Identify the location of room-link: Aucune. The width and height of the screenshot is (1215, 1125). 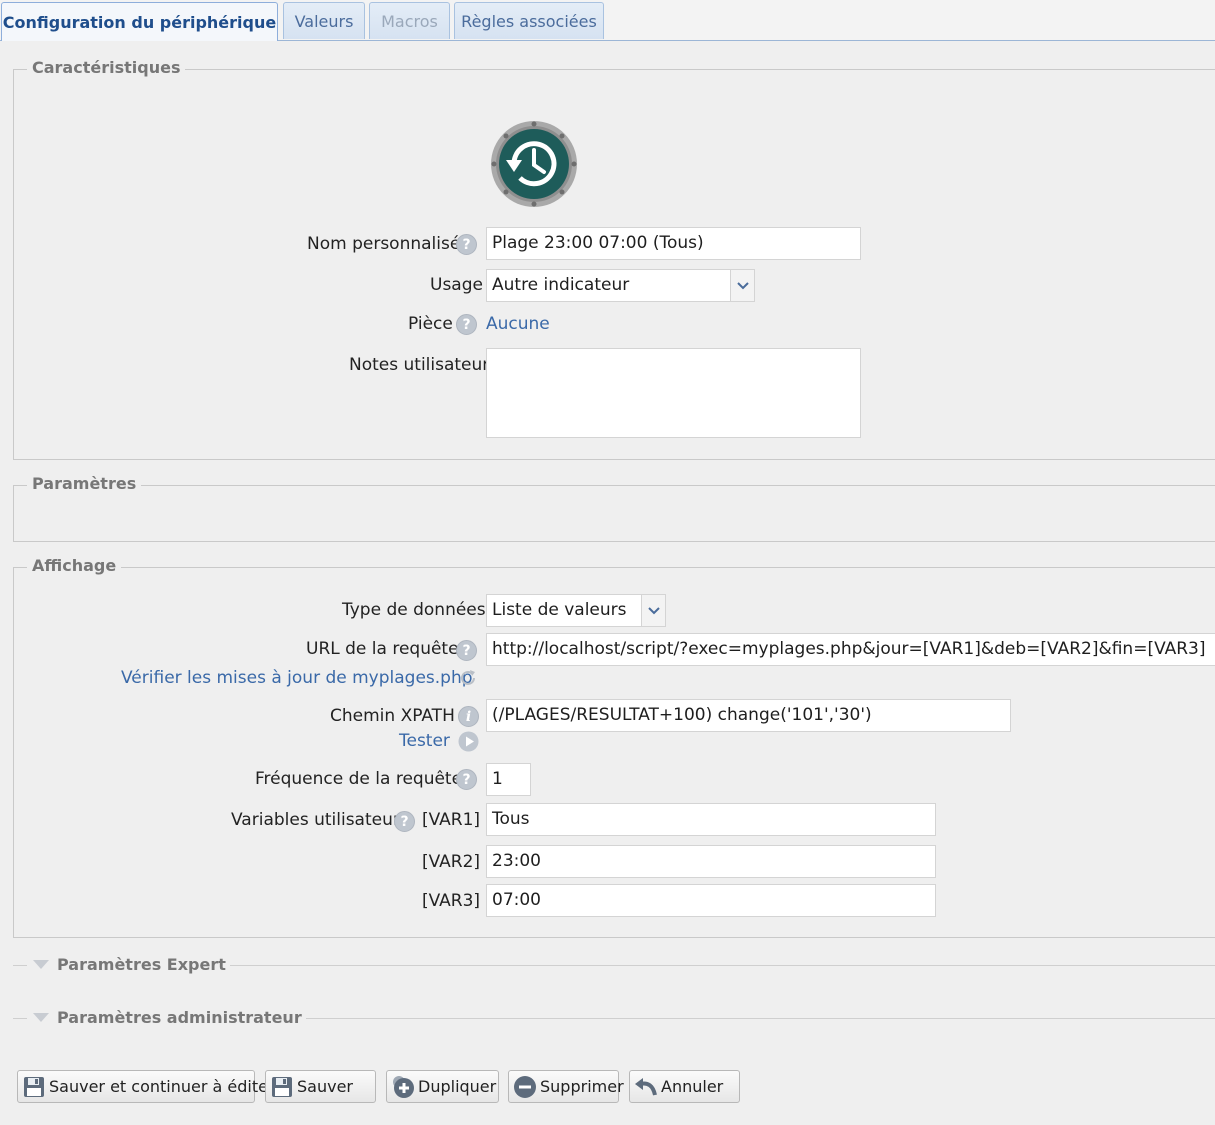
(518, 324).